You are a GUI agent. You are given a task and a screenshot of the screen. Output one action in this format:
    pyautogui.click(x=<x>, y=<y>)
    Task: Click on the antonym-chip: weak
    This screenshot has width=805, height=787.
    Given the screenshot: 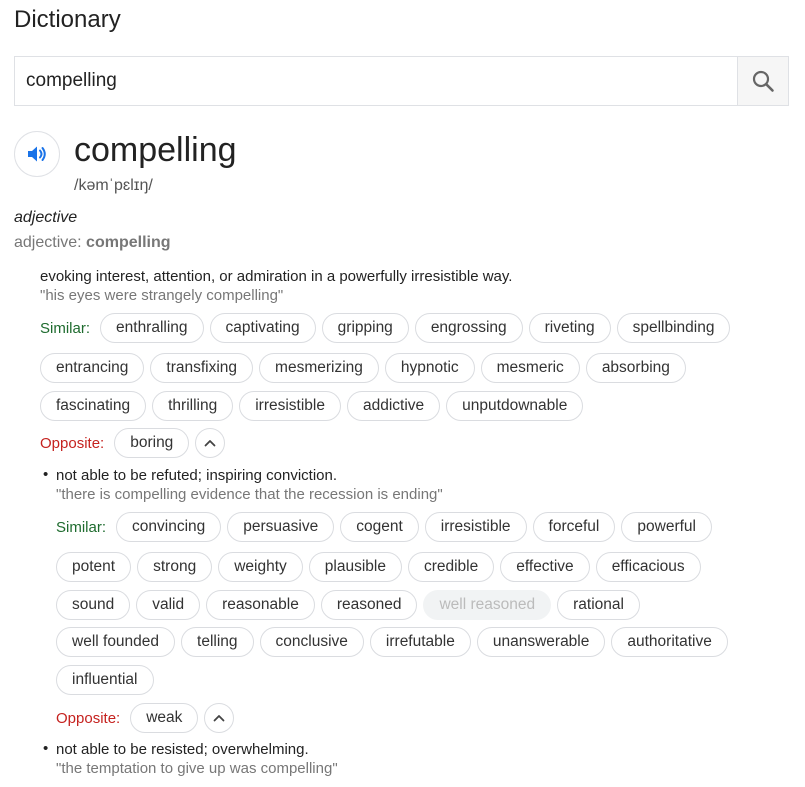 What is the action you would take?
    pyautogui.click(x=164, y=718)
    